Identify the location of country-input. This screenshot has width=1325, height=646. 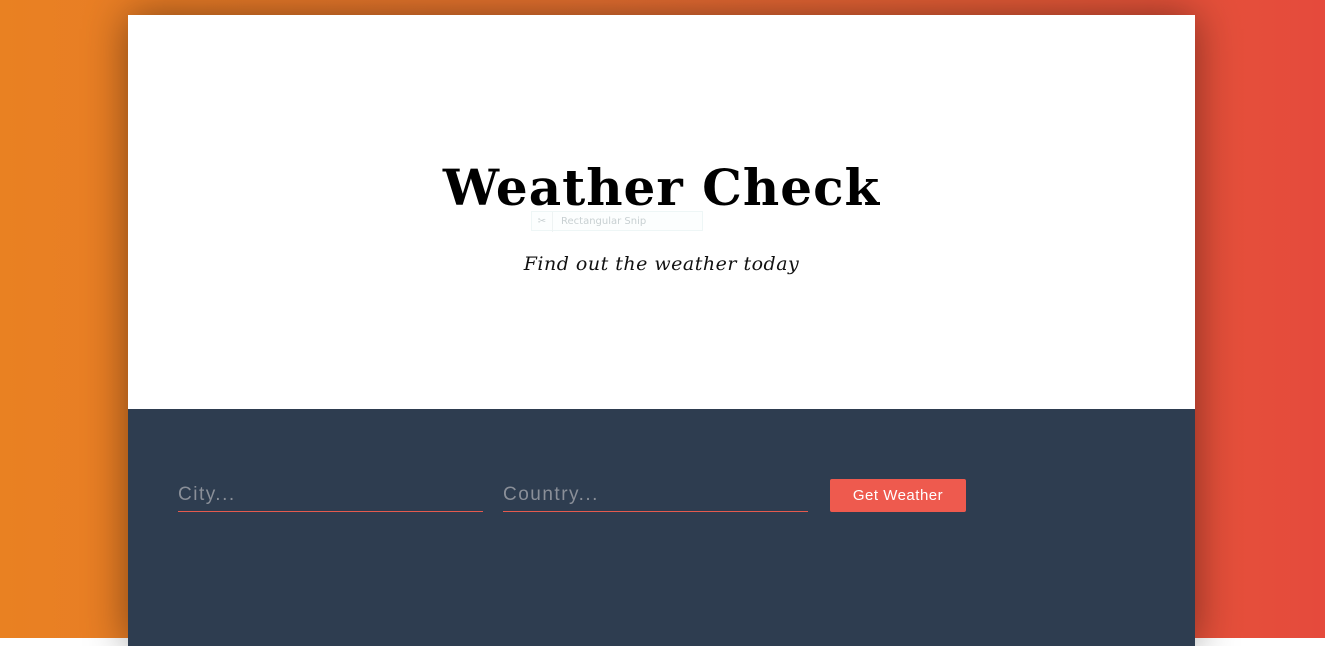
(655, 495).